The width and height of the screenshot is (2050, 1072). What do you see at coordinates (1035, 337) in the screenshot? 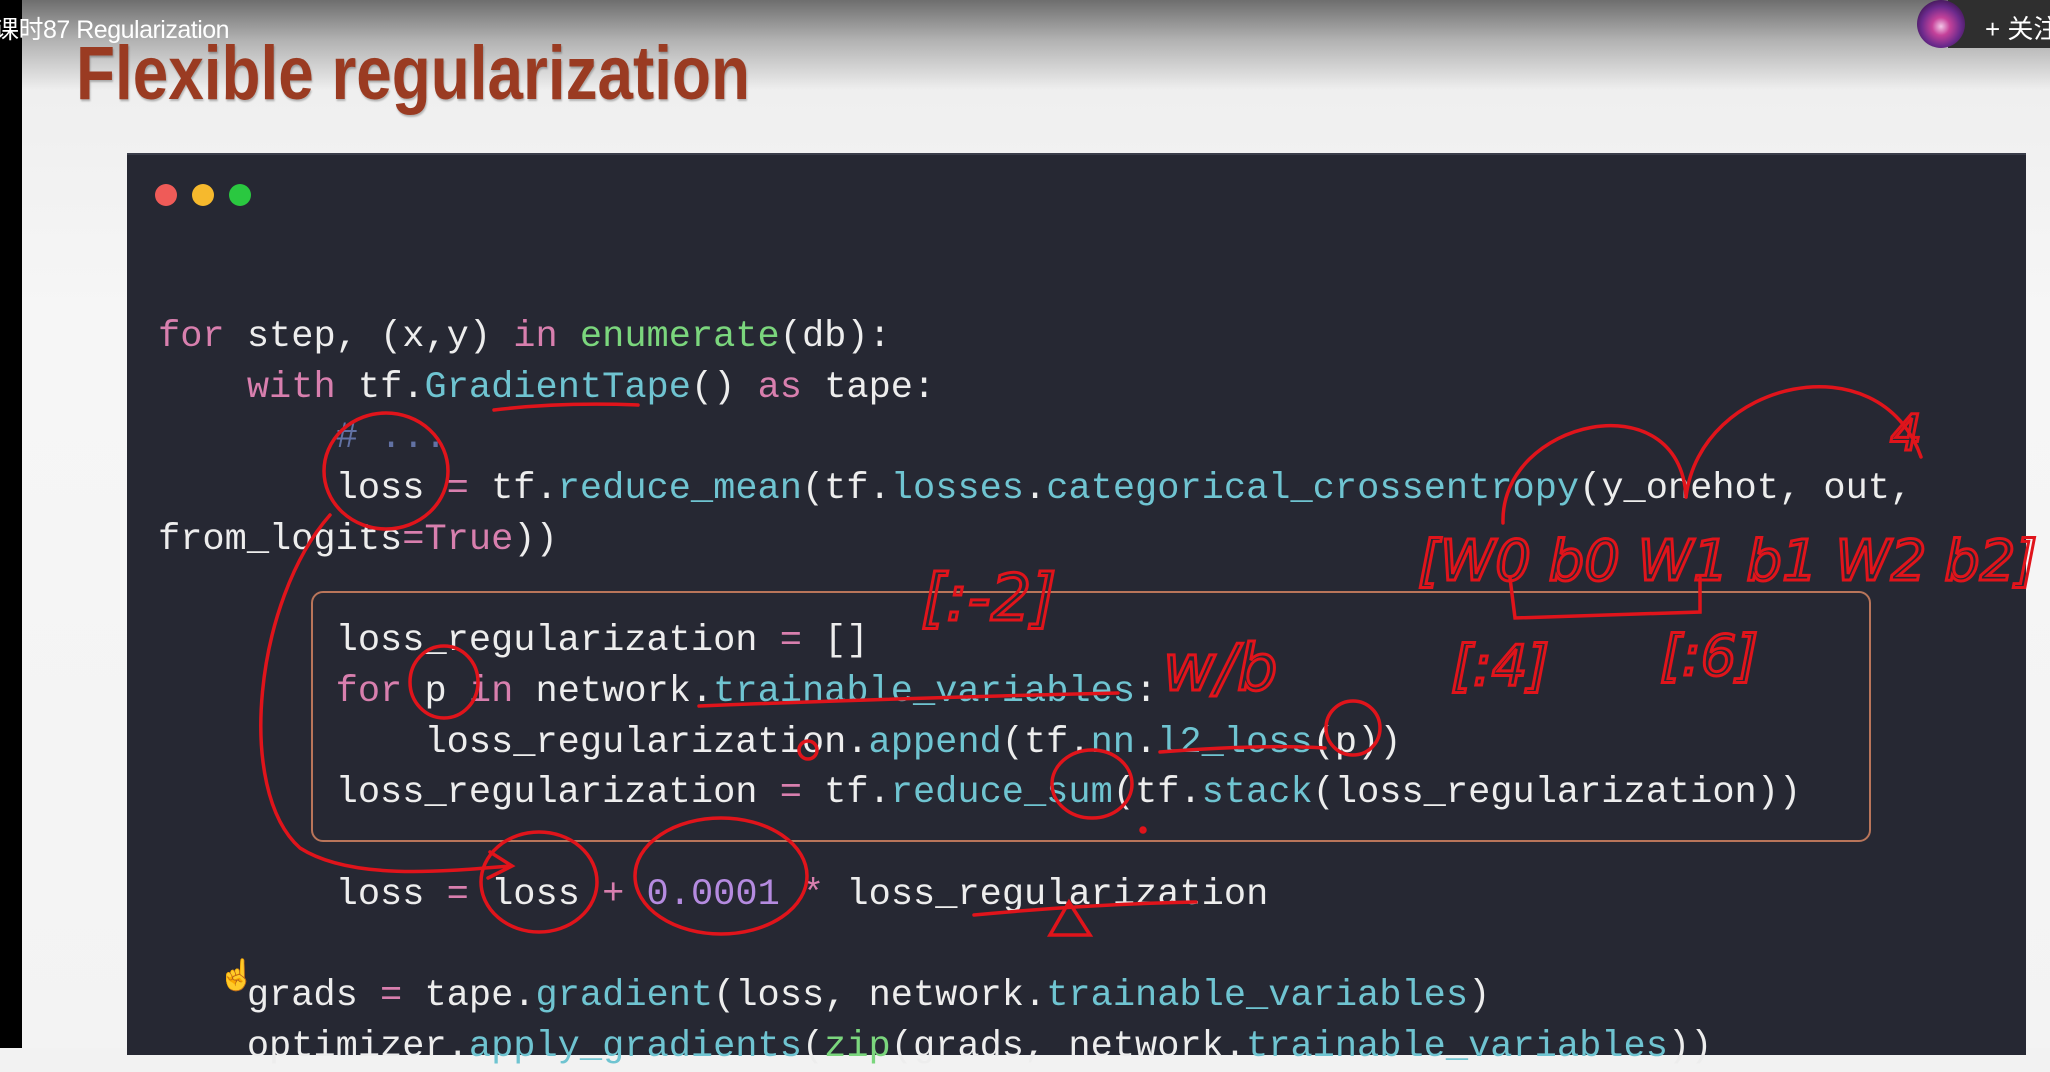
I see `code-line: for step, (x,y) in enumerate(db):` at bounding box center [1035, 337].